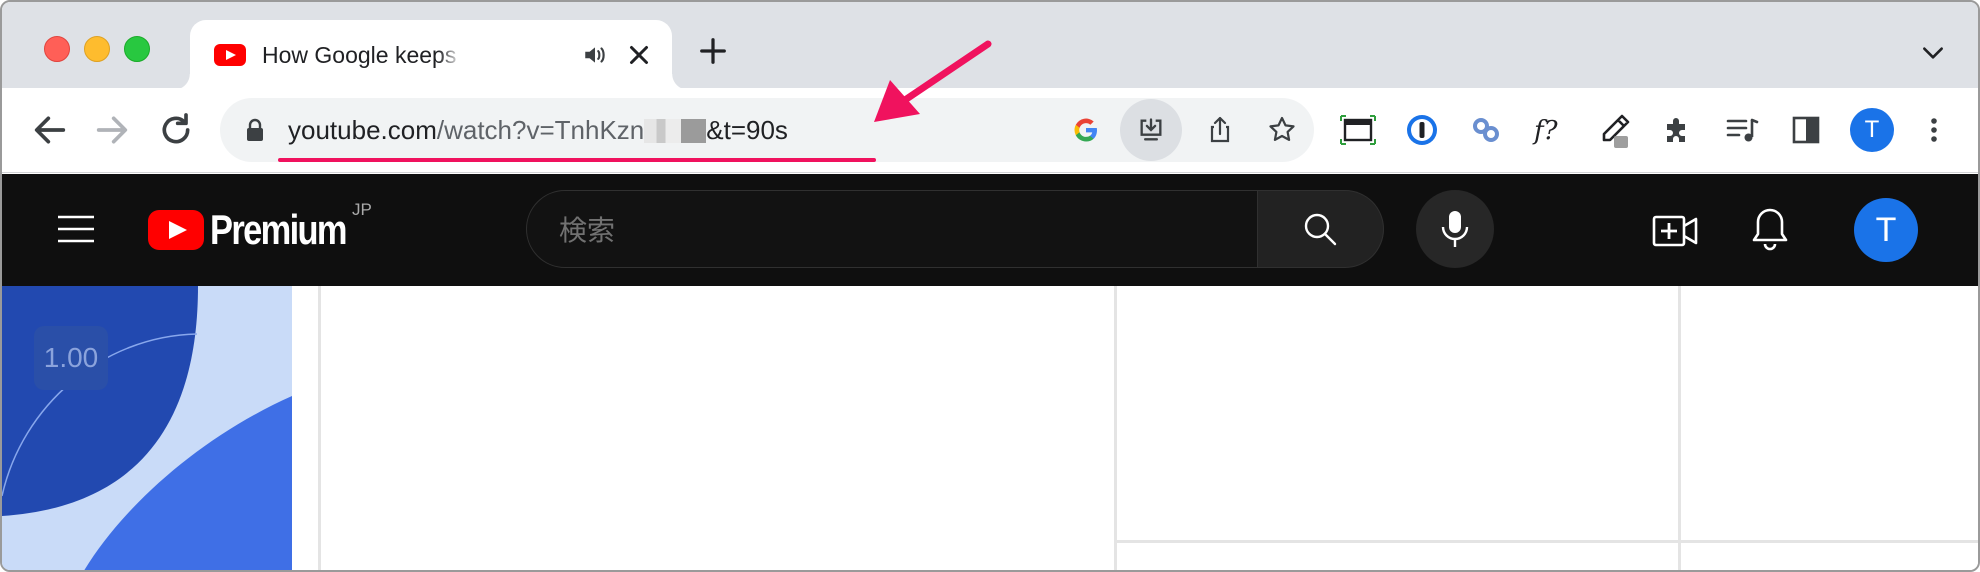 This screenshot has height=572, width=1980. What do you see at coordinates (675, 131) in the screenshot?
I see `redacted-video-id` at bounding box center [675, 131].